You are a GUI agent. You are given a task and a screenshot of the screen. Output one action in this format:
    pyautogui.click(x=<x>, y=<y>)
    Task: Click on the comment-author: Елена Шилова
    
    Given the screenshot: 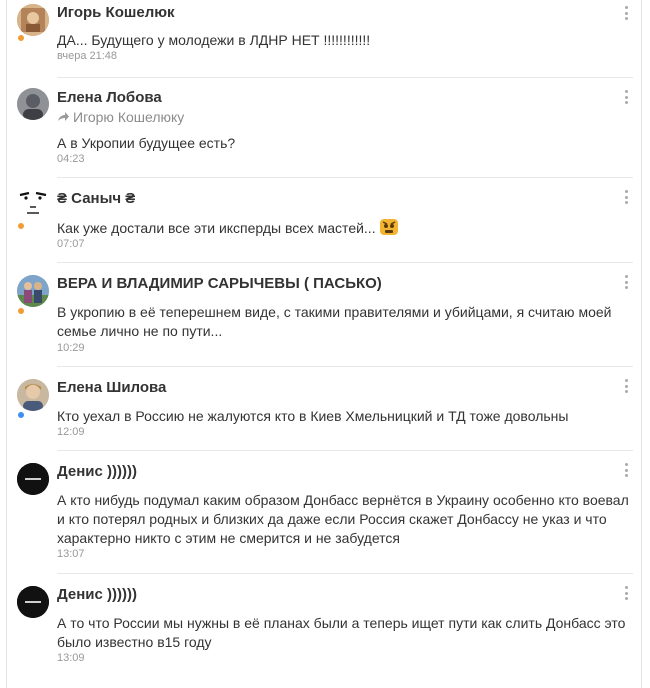 What is the action you would take?
    pyautogui.click(x=111, y=387)
    